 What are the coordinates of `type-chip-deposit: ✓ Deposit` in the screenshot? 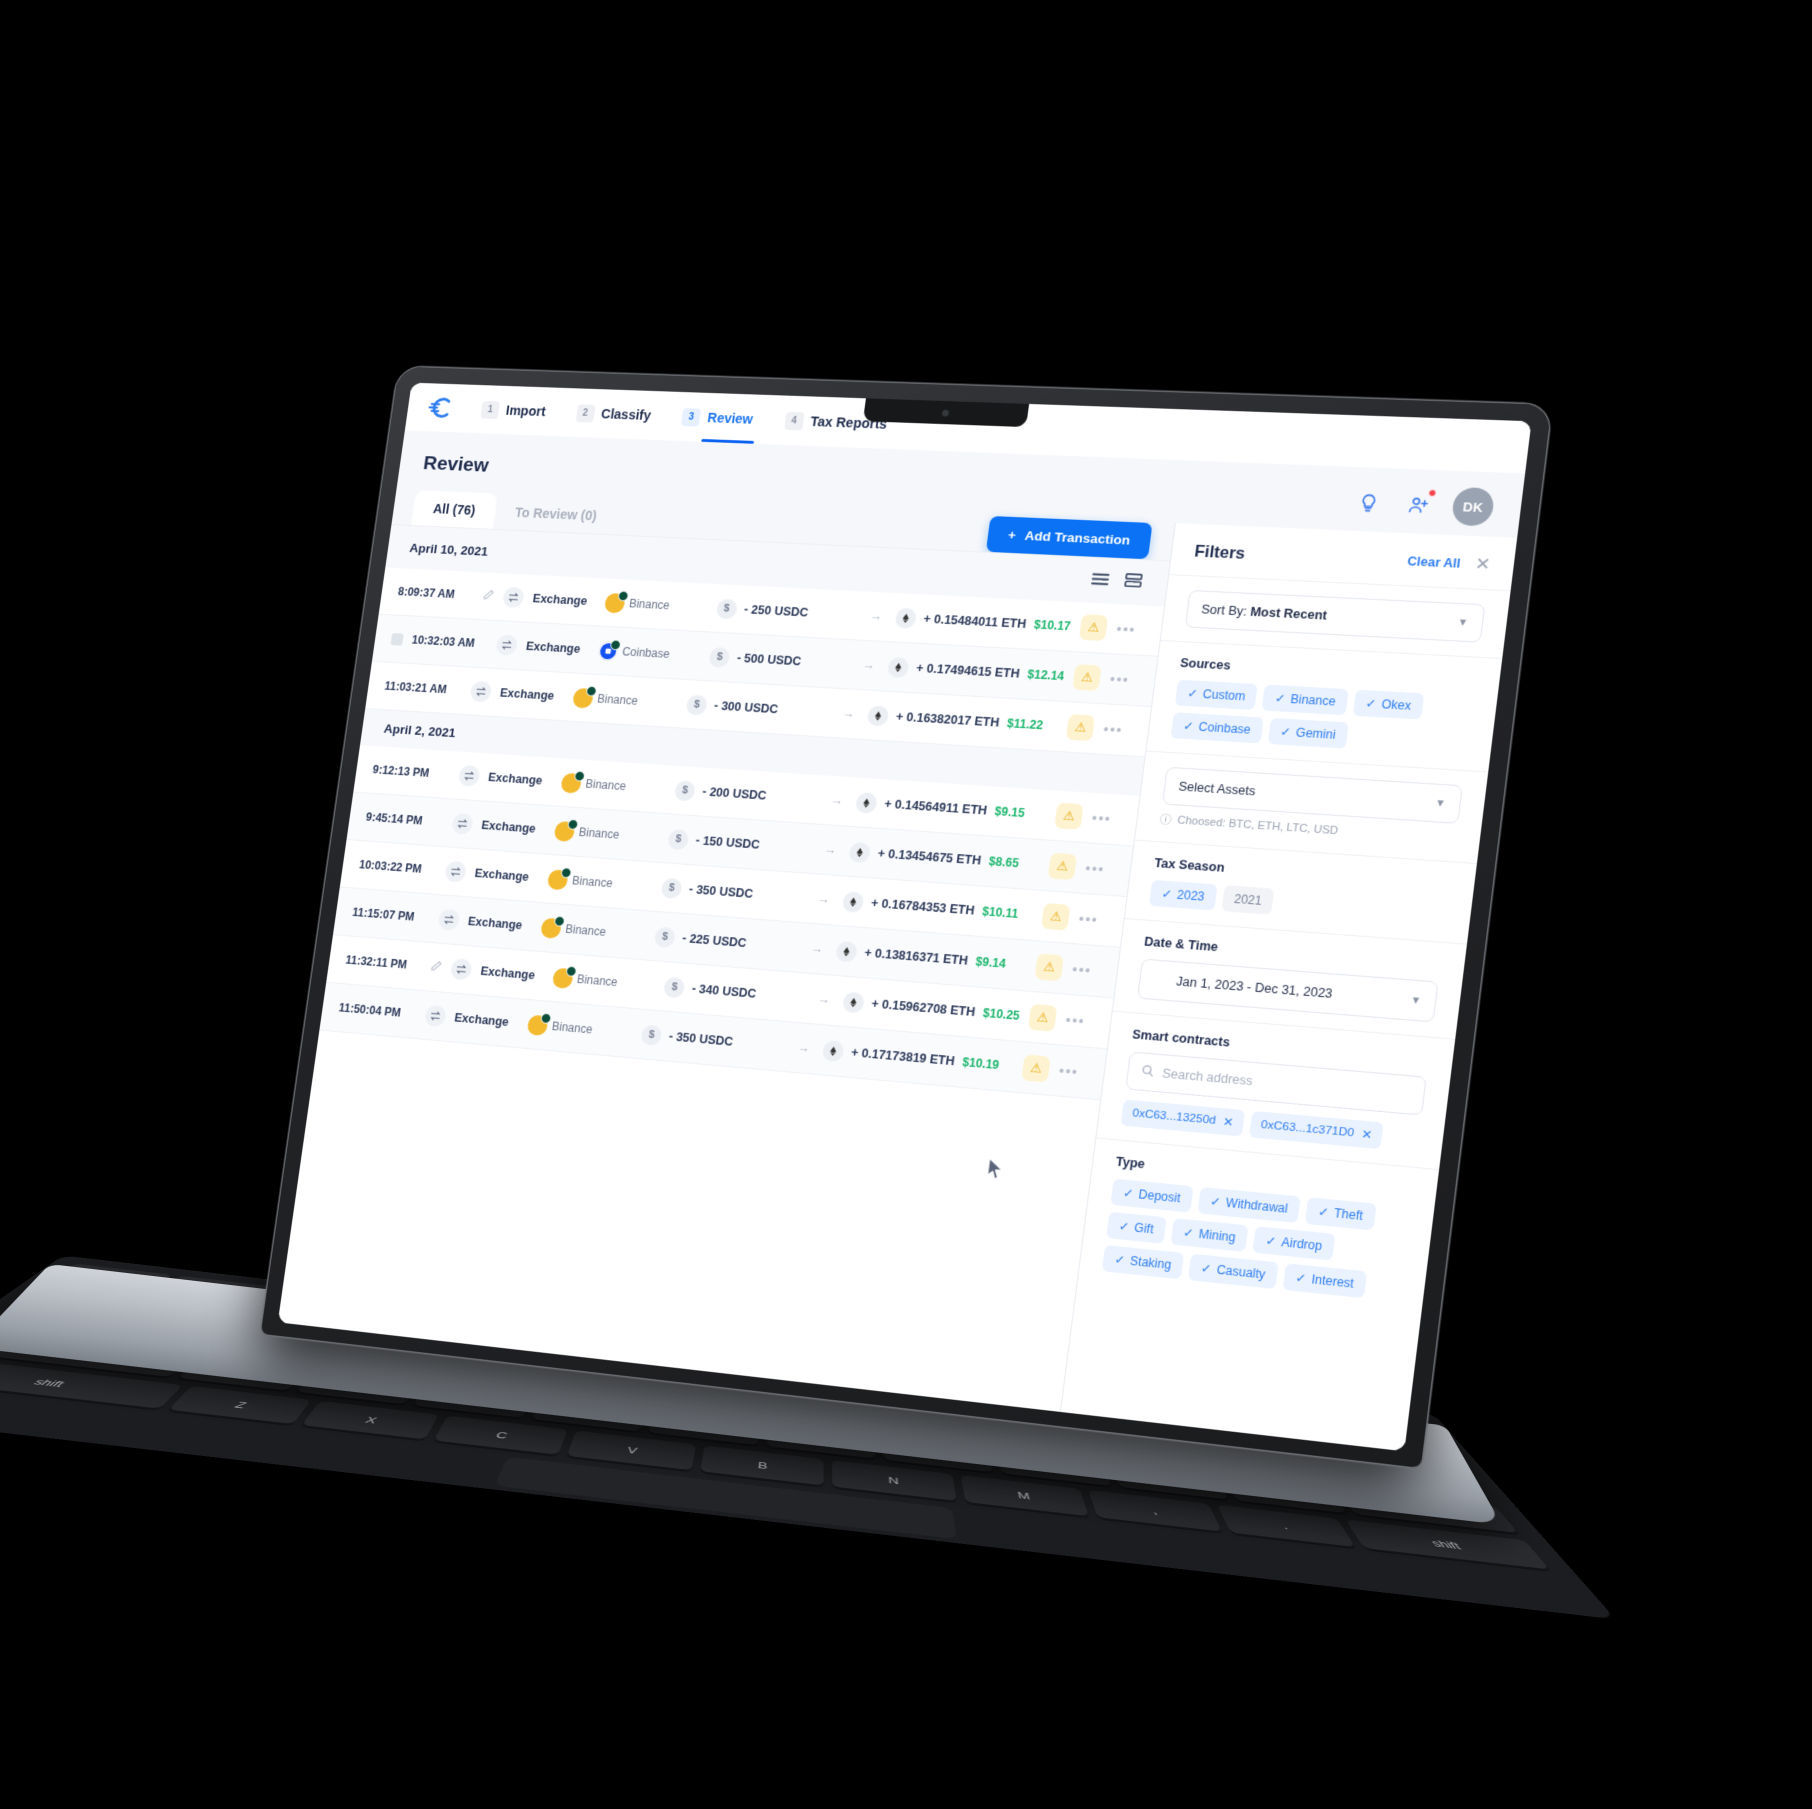 It's located at (1152, 1195).